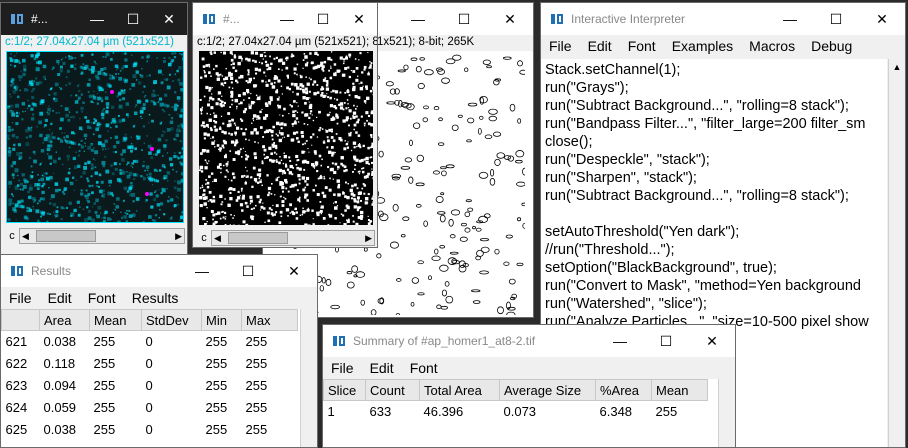 This screenshot has width=908, height=448. I want to click on column-header: Min, so click(221, 320).